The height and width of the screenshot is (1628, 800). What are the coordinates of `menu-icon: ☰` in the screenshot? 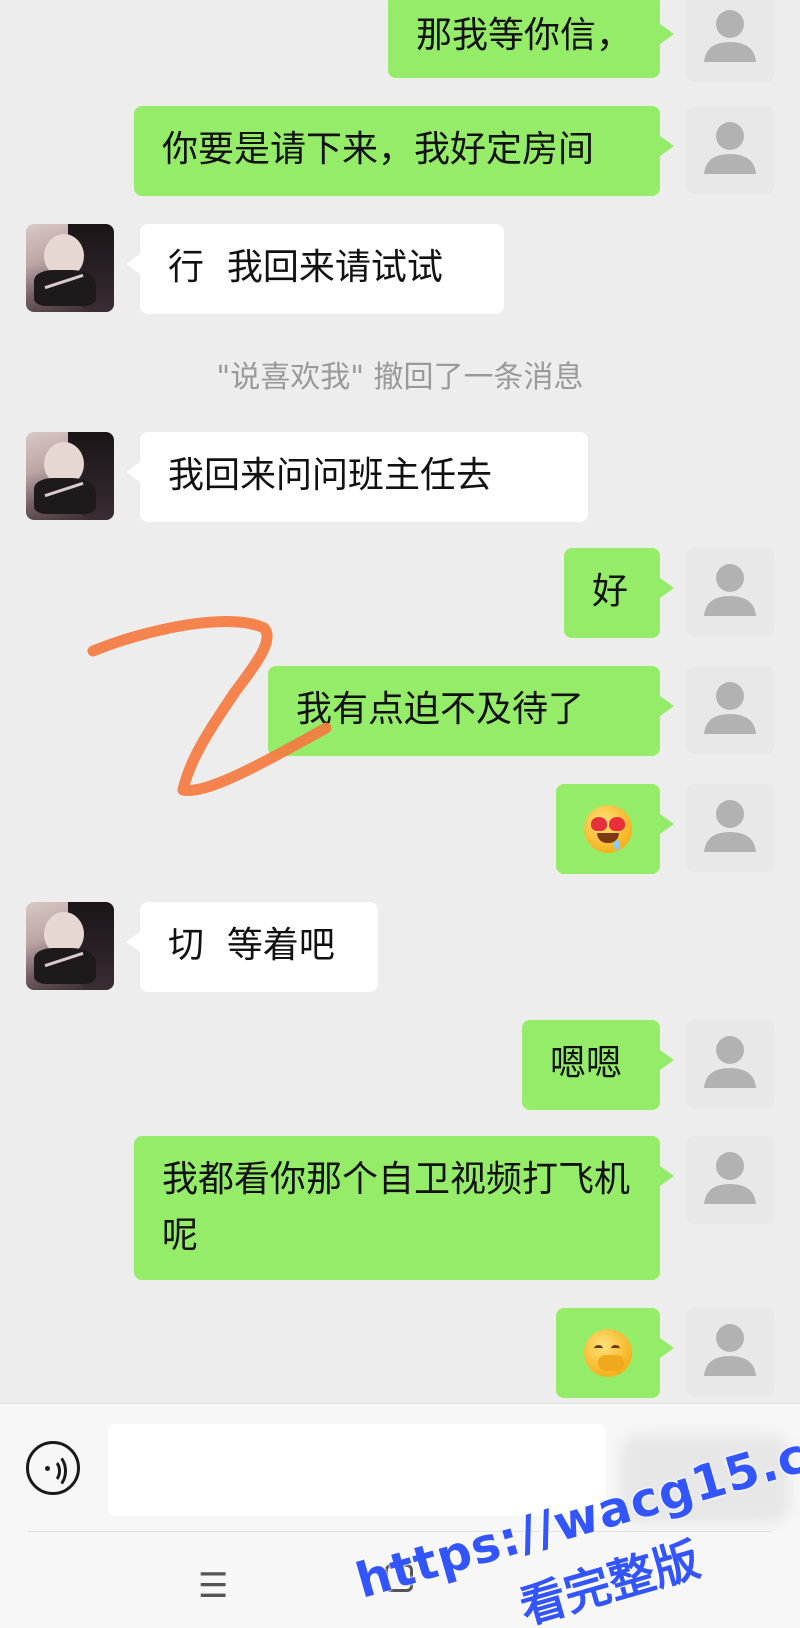 It's located at (213, 1586).